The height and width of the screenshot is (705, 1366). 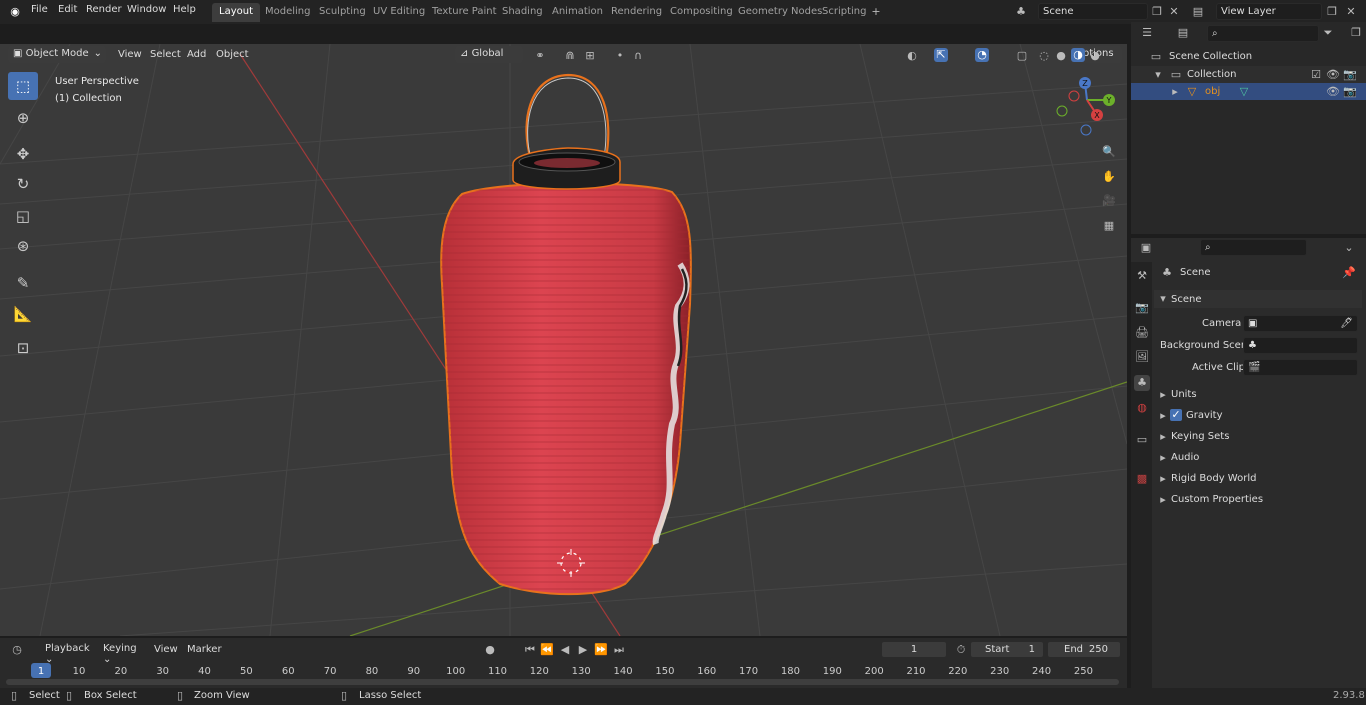 What do you see at coordinates (1300, 323) in the screenshot?
I see `camera-field: ▣ 🖊` at bounding box center [1300, 323].